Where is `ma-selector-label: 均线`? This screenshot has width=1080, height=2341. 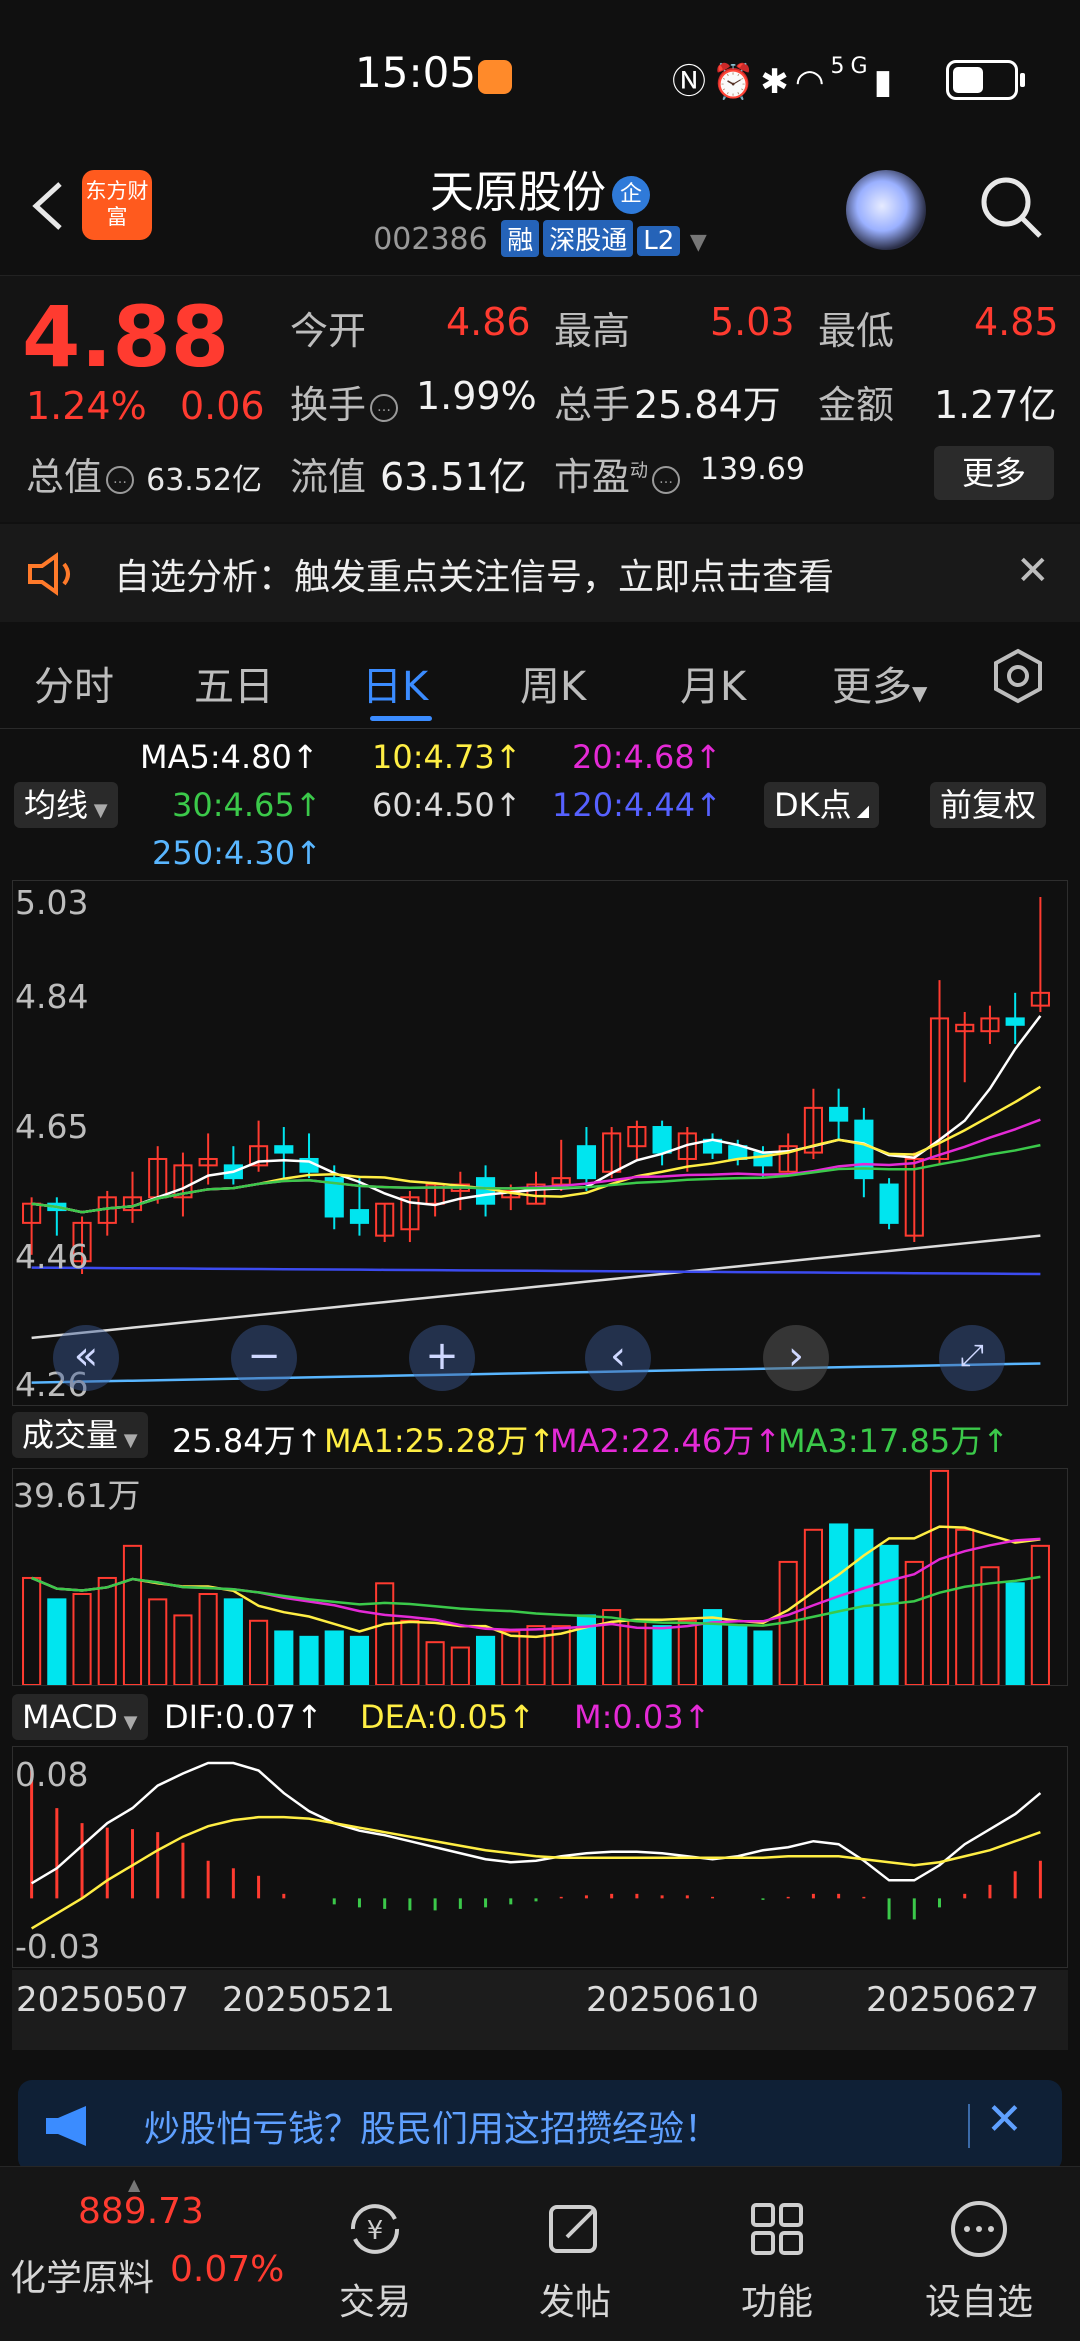
ma-selector-label: 均线 is located at coordinates (56, 805).